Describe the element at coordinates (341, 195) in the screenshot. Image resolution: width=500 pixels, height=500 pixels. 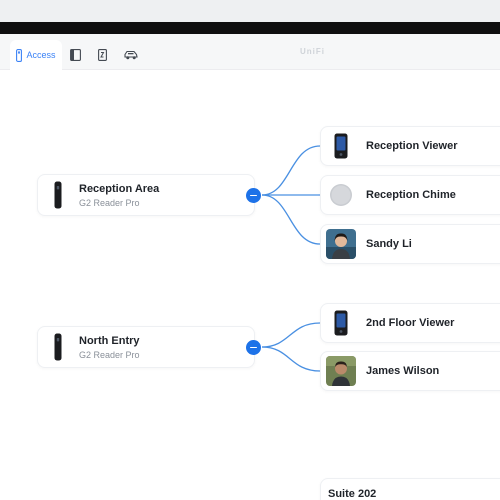
I see `chime-device-icon` at that location.